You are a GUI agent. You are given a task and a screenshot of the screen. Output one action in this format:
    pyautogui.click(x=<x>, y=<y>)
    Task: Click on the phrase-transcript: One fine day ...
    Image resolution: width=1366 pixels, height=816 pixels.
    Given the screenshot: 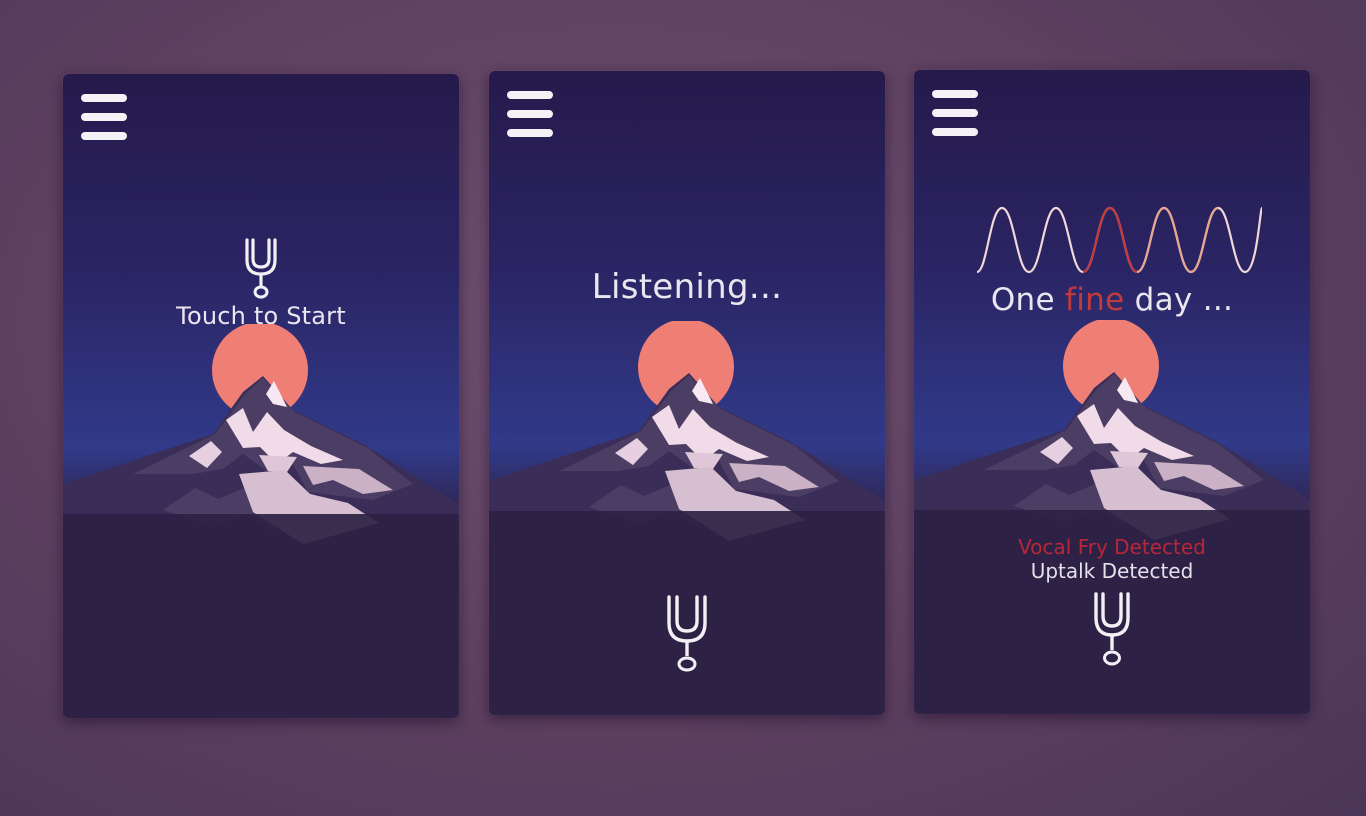 What is the action you would take?
    pyautogui.click(x=1112, y=300)
    